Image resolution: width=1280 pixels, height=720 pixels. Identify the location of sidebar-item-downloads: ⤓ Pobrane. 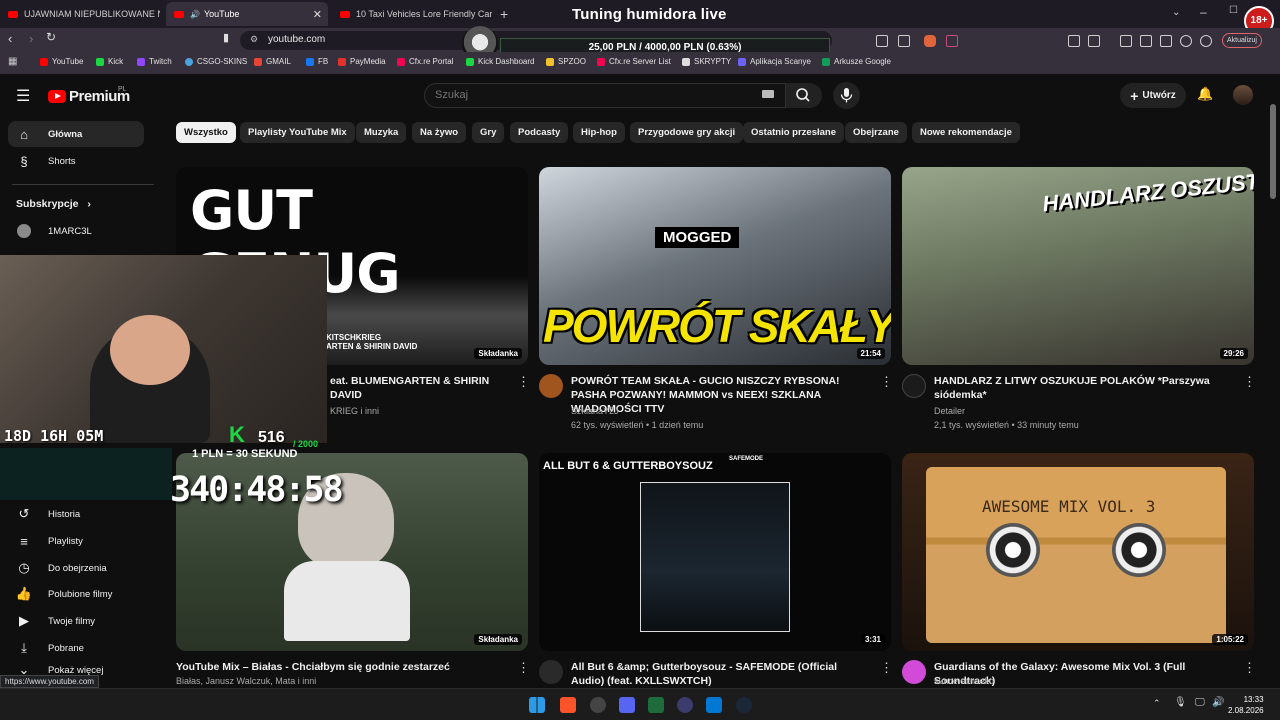
(76, 648).